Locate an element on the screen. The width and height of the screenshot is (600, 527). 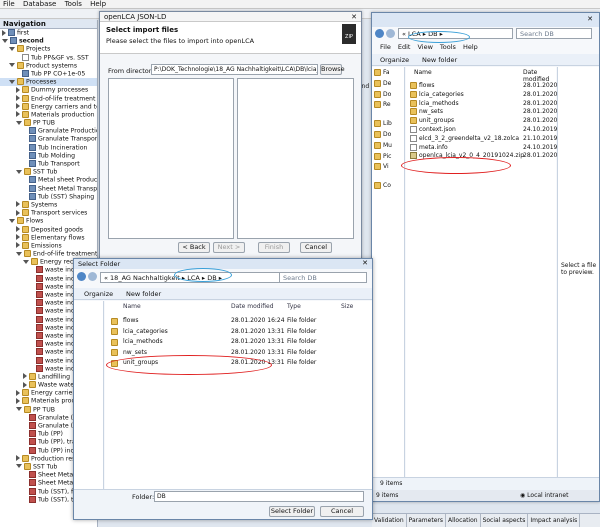
folder-list-item: lcia_methods 28.01.2020 13:31 File folder is located at coordinates (235, 342).